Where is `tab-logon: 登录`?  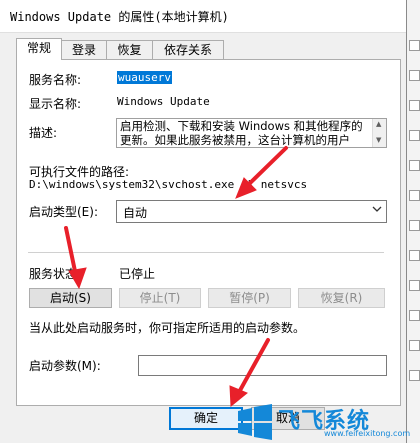
tab-logon: 登录 is located at coordinates (84, 49).